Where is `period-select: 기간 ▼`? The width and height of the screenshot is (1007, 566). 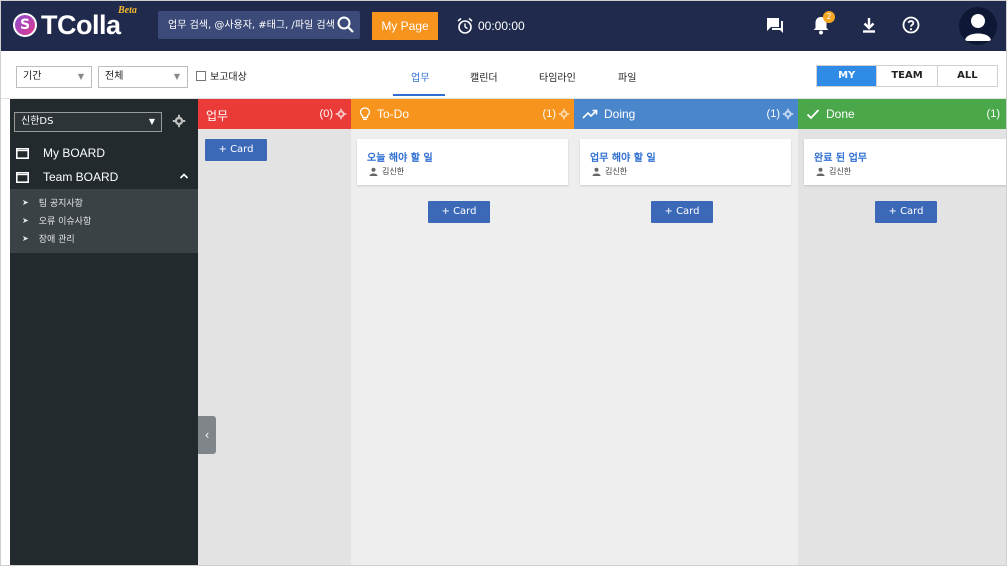 period-select: 기간 ▼ is located at coordinates (54, 77).